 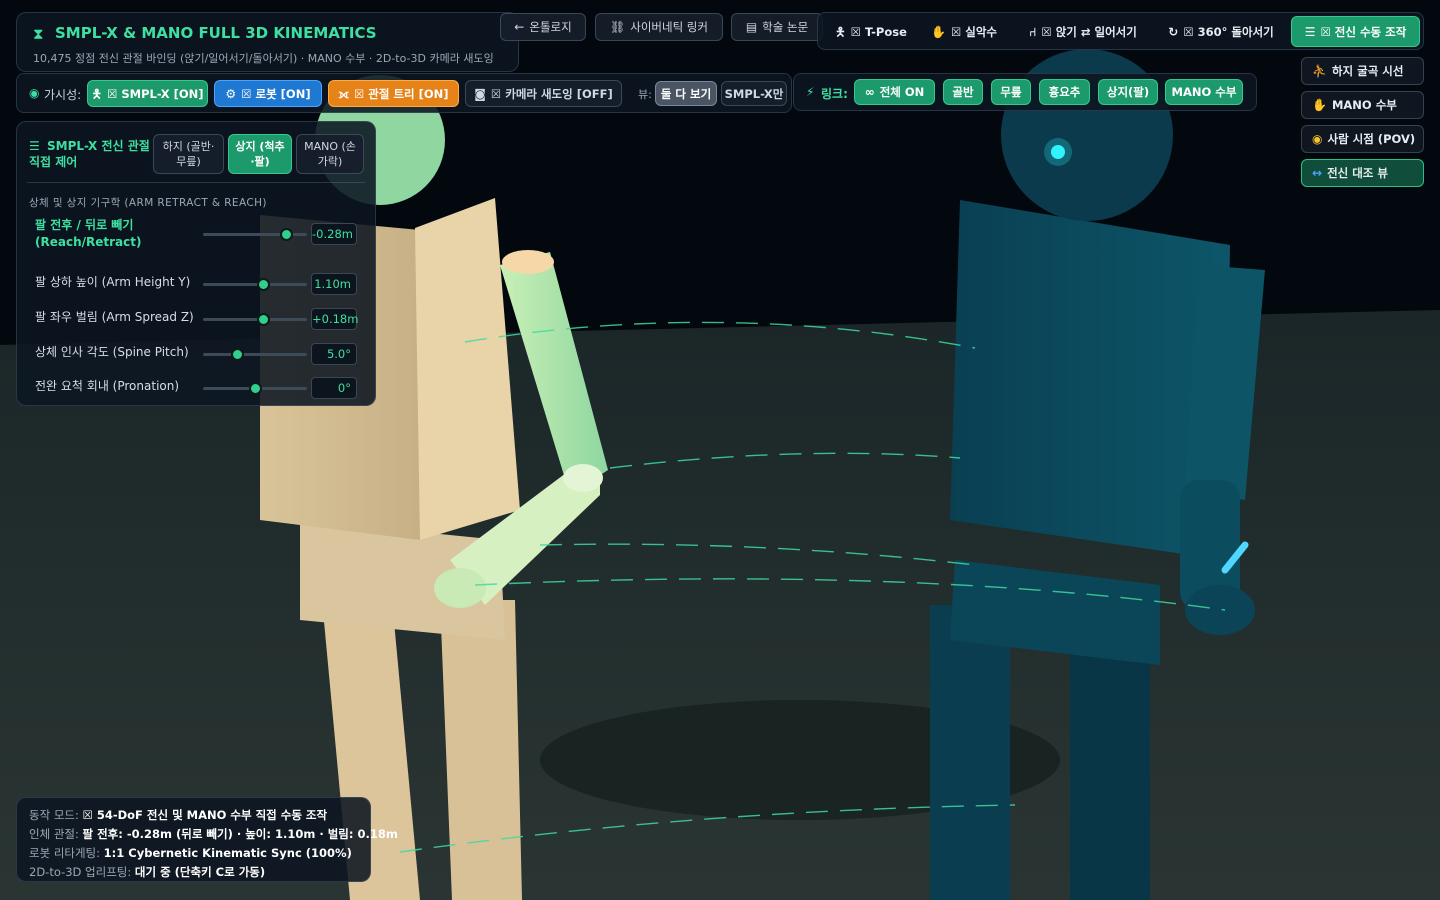 What do you see at coordinates (618, 27) in the screenshot?
I see `link-icon: ⛓` at bounding box center [618, 27].